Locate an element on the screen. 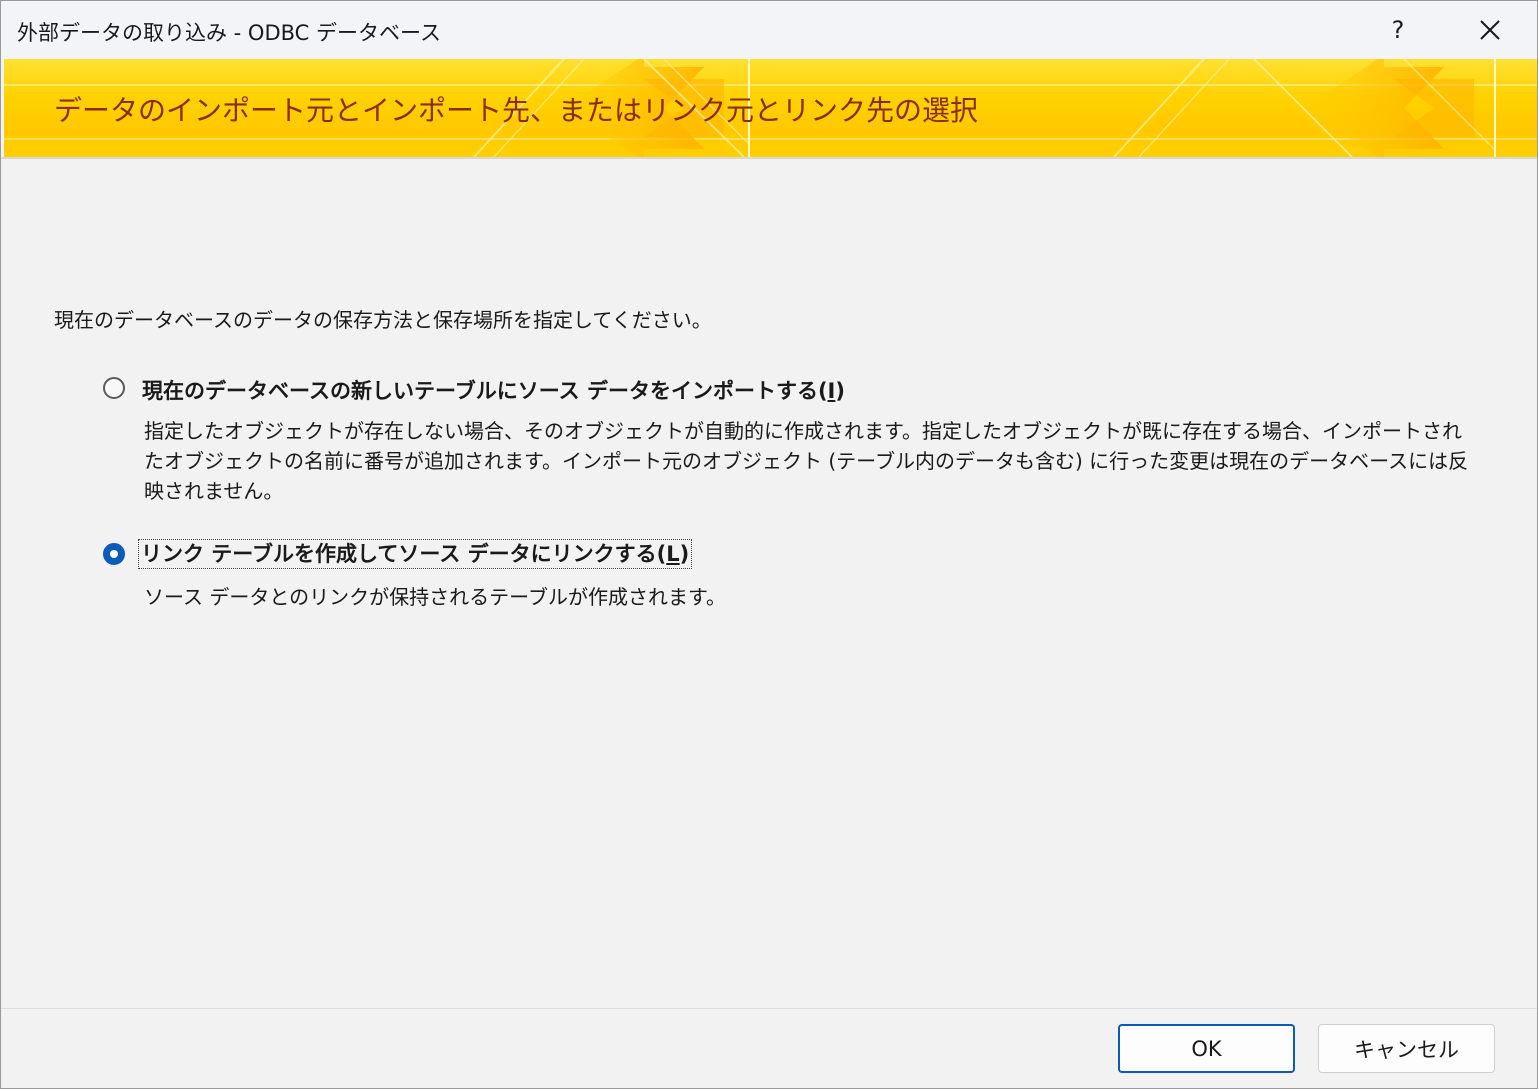 The height and width of the screenshot is (1089, 1538). link-option-description: ソース データとのリンクが保持されるテーブルが作成されます。 is located at coordinates (435, 597).